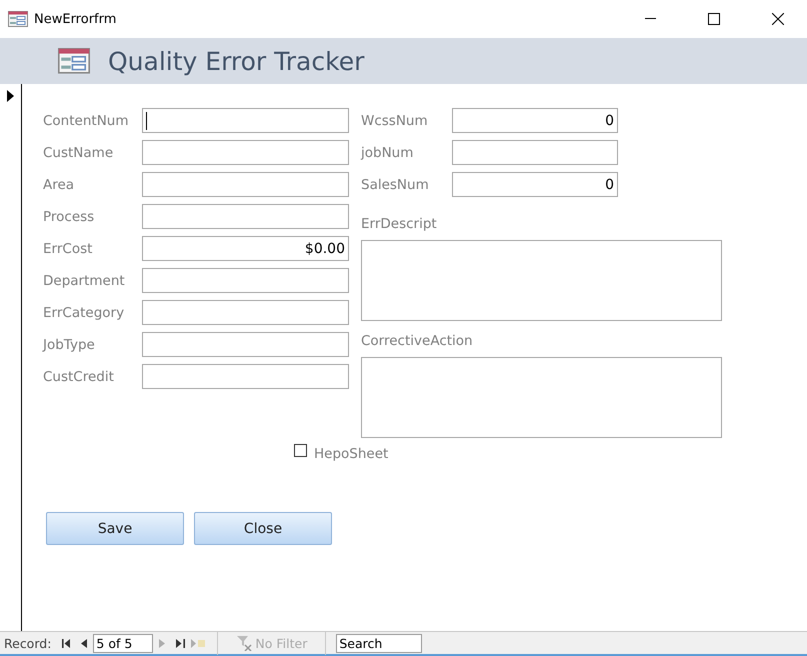 The image size is (807, 656). What do you see at coordinates (66, 643) in the screenshot?
I see `first-record-icon` at bounding box center [66, 643].